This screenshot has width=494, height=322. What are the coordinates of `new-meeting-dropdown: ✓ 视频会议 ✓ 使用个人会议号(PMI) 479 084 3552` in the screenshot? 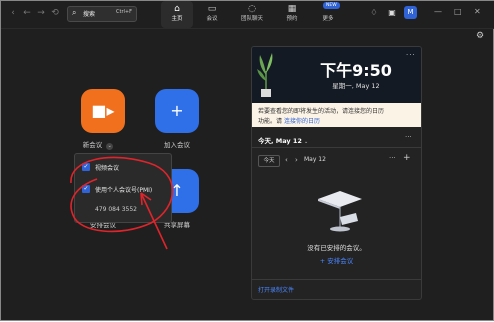 It's located at (123, 188).